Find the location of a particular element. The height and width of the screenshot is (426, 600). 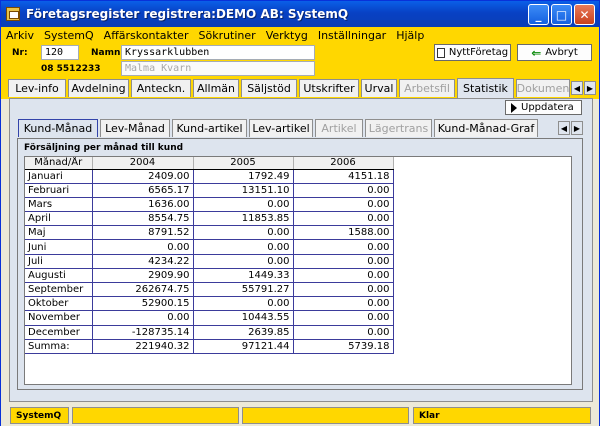

subtab-scroll-right-button: ▶ is located at coordinates (577, 128).